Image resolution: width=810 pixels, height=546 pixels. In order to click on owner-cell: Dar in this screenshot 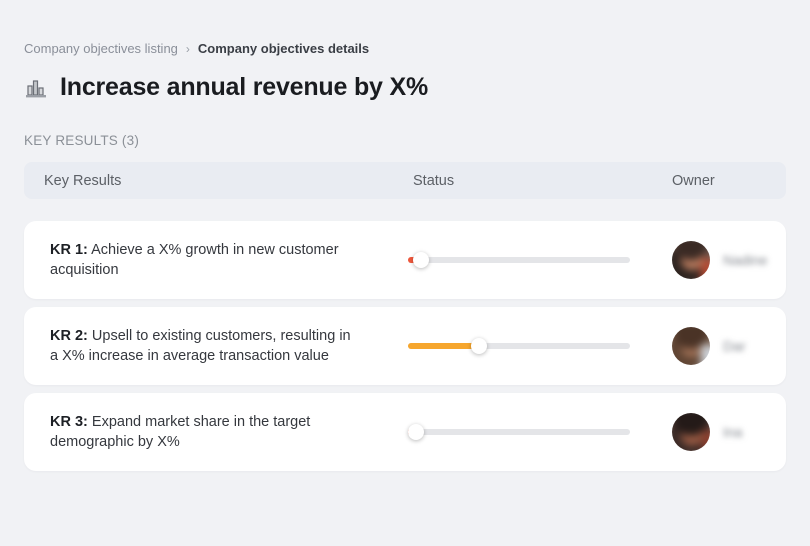, I will do `click(721, 346)`.